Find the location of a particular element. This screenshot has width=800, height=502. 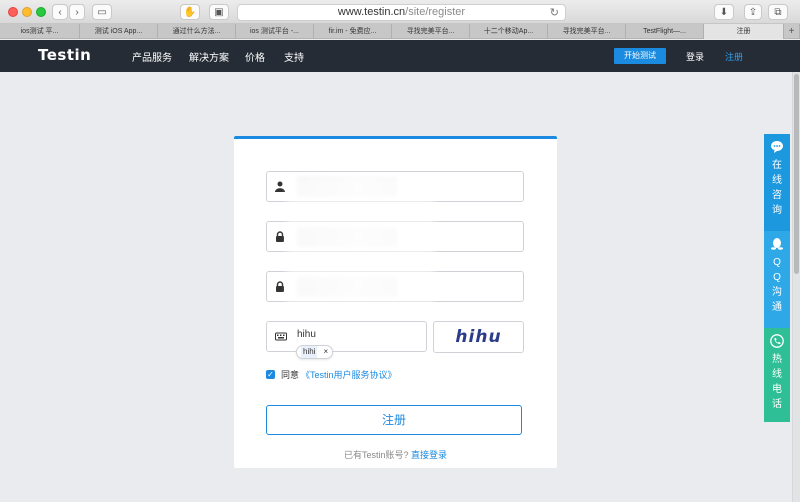

site-navbar: Testin 产品服务 解决方案 价格 支持 is located at coordinates (400, 56).